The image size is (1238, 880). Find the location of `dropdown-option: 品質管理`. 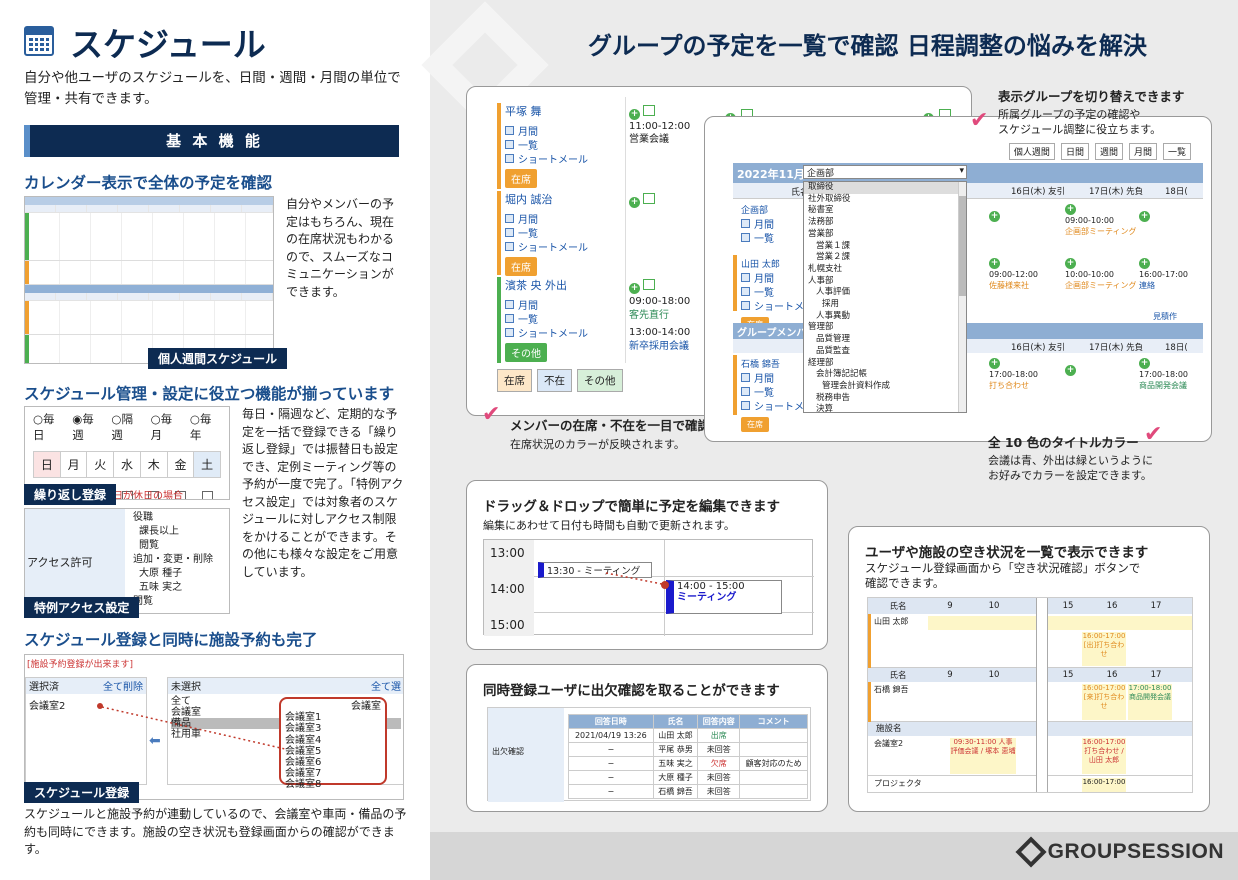

dropdown-option: 品質管理 is located at coordinates (885, 340).